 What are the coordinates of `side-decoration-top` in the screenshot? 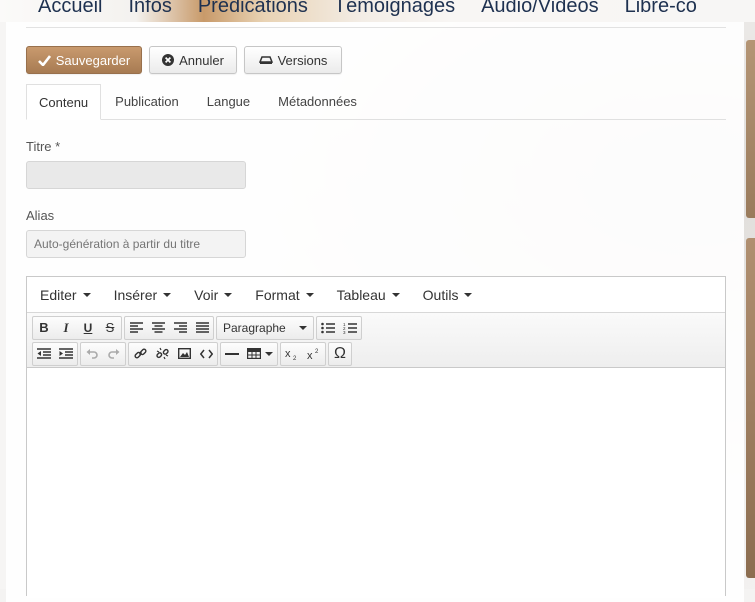 It's located at (750, 129).